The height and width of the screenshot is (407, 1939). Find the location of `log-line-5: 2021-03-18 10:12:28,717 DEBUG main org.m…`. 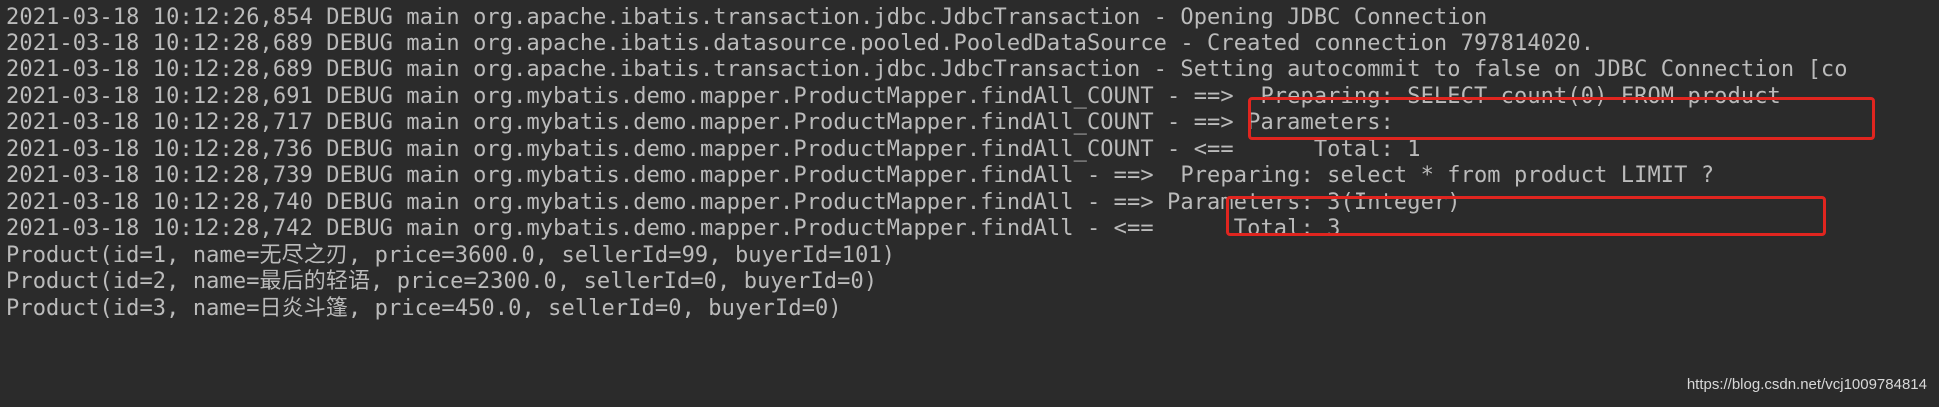

log-line-5: 2021-03-18 10:12:28,717 DEBUG main org.m… is located at coordinates (707, 122).